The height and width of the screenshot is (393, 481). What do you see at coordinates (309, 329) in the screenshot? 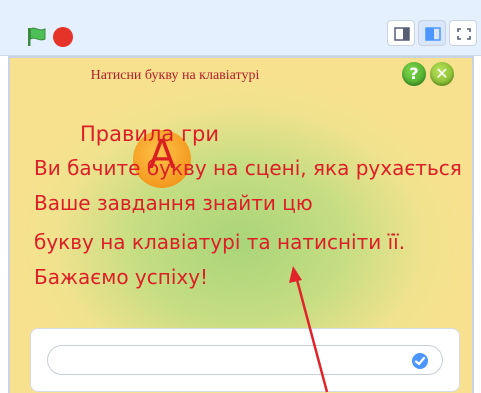
I see `pointer-arrow` at bounding box center [309, 329].